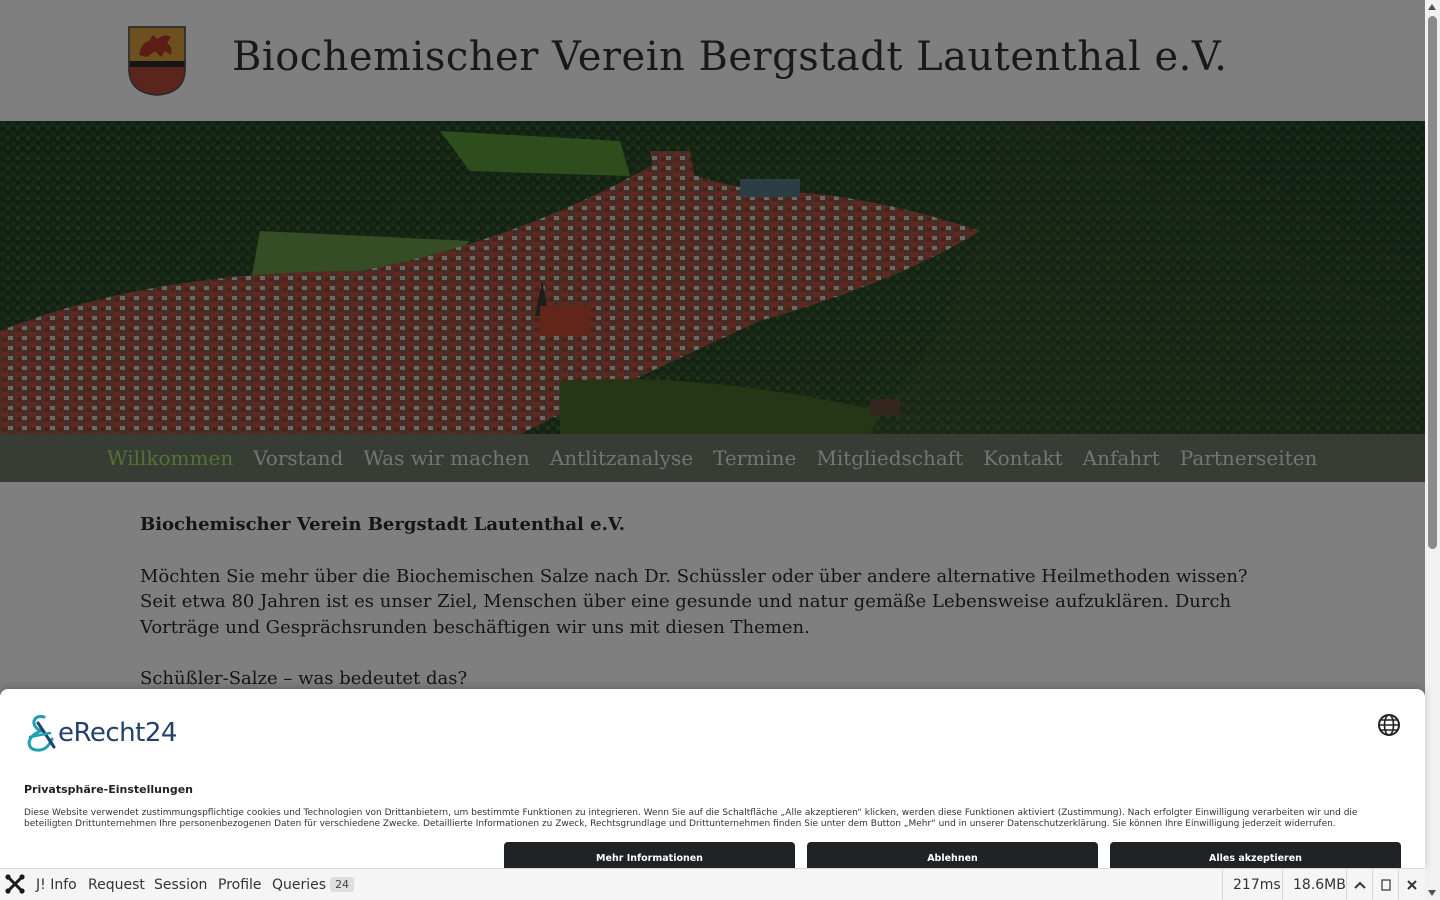 The width and height of the screenshot is (1440, 900). What do you see at coordinates (1359, 884) in the screenshot?
I see `debug-maximize-icon` at bounding box center [1359, 884].